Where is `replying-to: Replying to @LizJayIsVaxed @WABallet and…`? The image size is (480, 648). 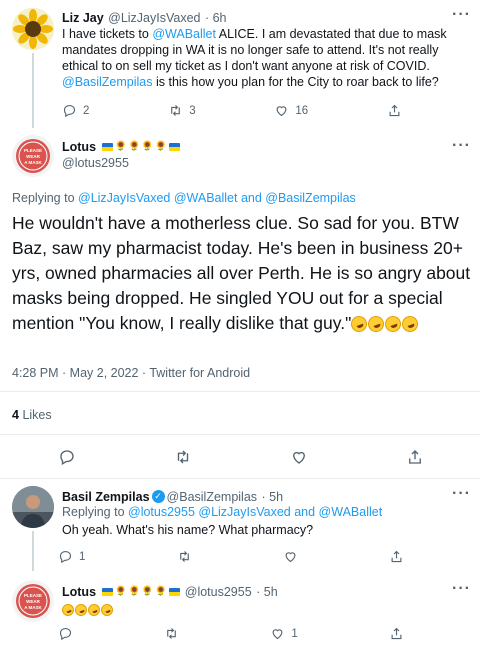
replying-to: Replying to @LizJayIsVaxed @WABallet and… is located at coordinates (184, 198).